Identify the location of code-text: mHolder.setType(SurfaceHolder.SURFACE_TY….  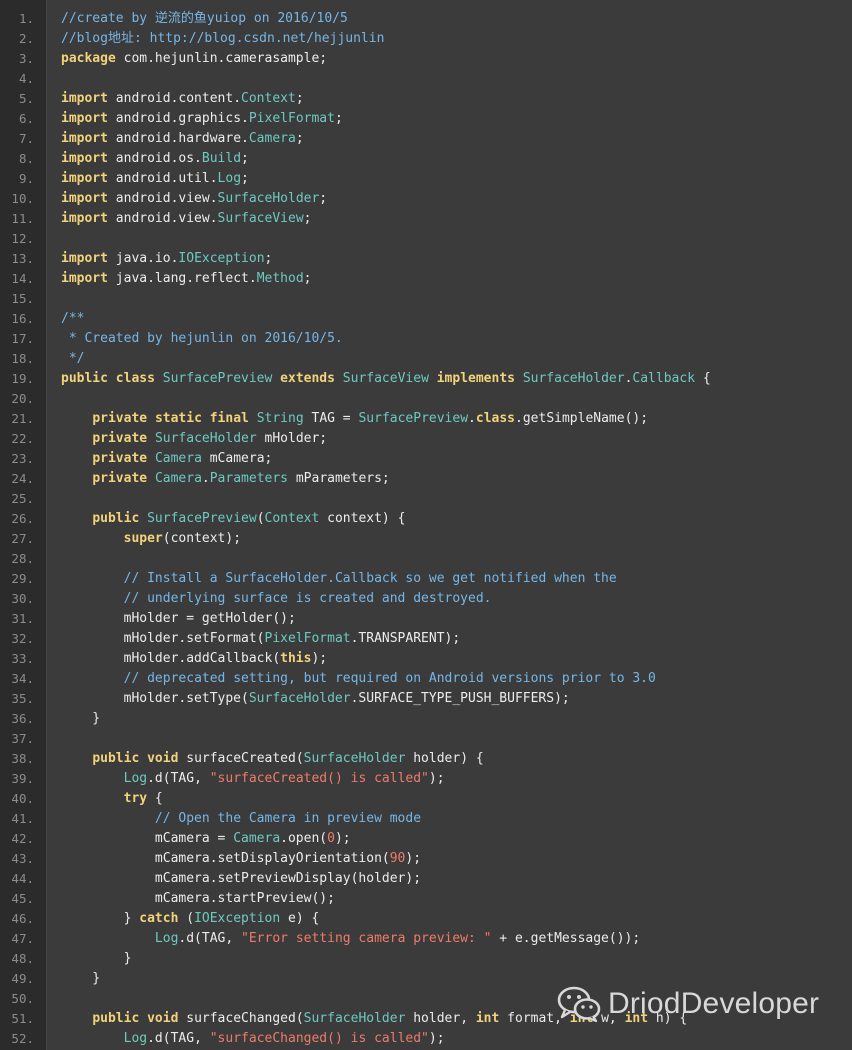
(315, 699).